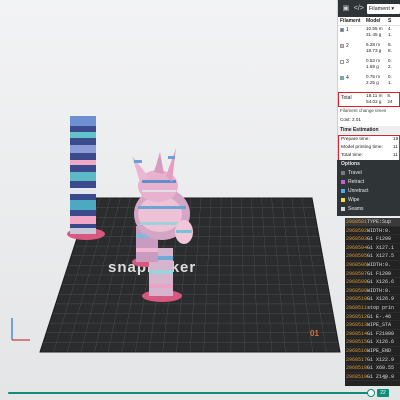 The width and height of the screenshot is (400, 400). I want to click on gcode-line: 2968510 G1 X126.9, so click(372, 299).